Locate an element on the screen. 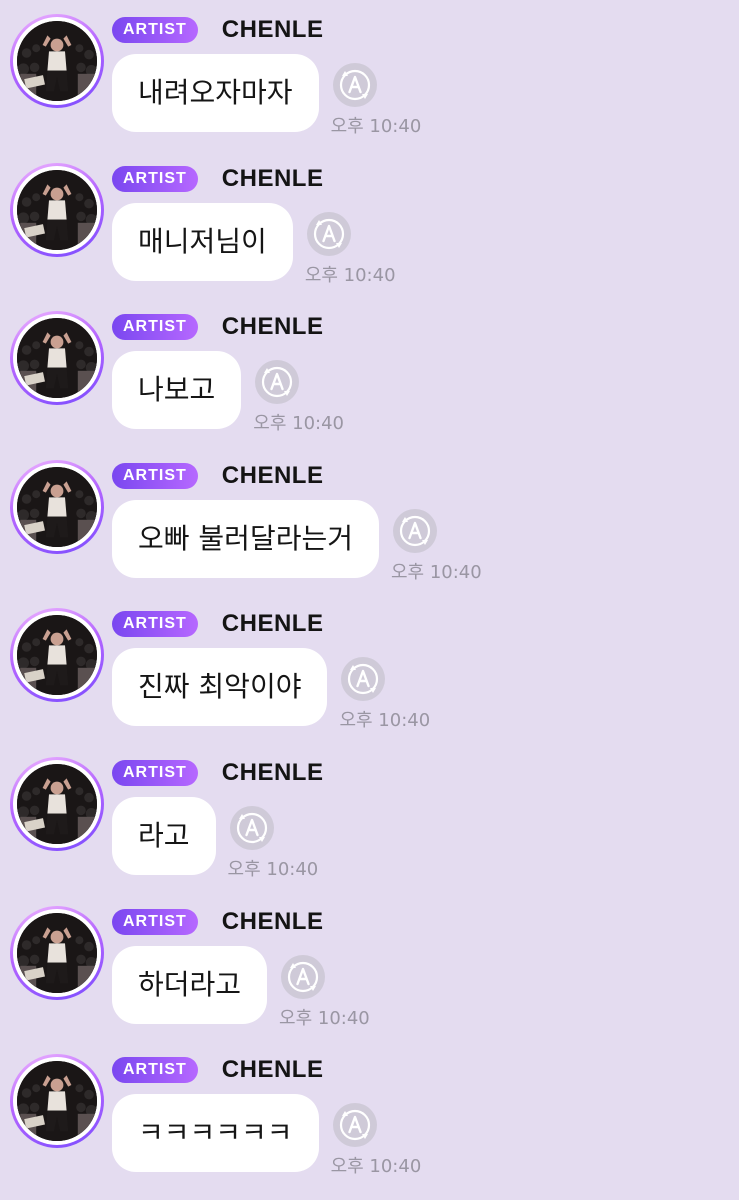 The height and width of the screenshot is (1200, 739). message-row: 내려오자마자오후 10:40 is located at coordinates (266, 96).